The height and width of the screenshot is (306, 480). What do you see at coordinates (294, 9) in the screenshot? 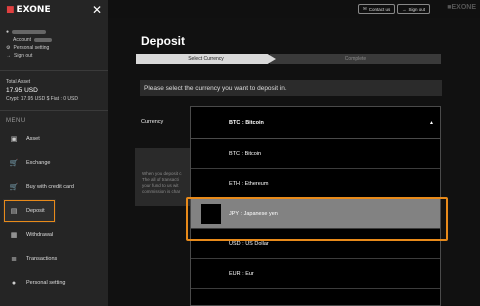
I see `topbar: ✉ Contact us → Sign out ■EXONE` at bounding box center [294, 9].